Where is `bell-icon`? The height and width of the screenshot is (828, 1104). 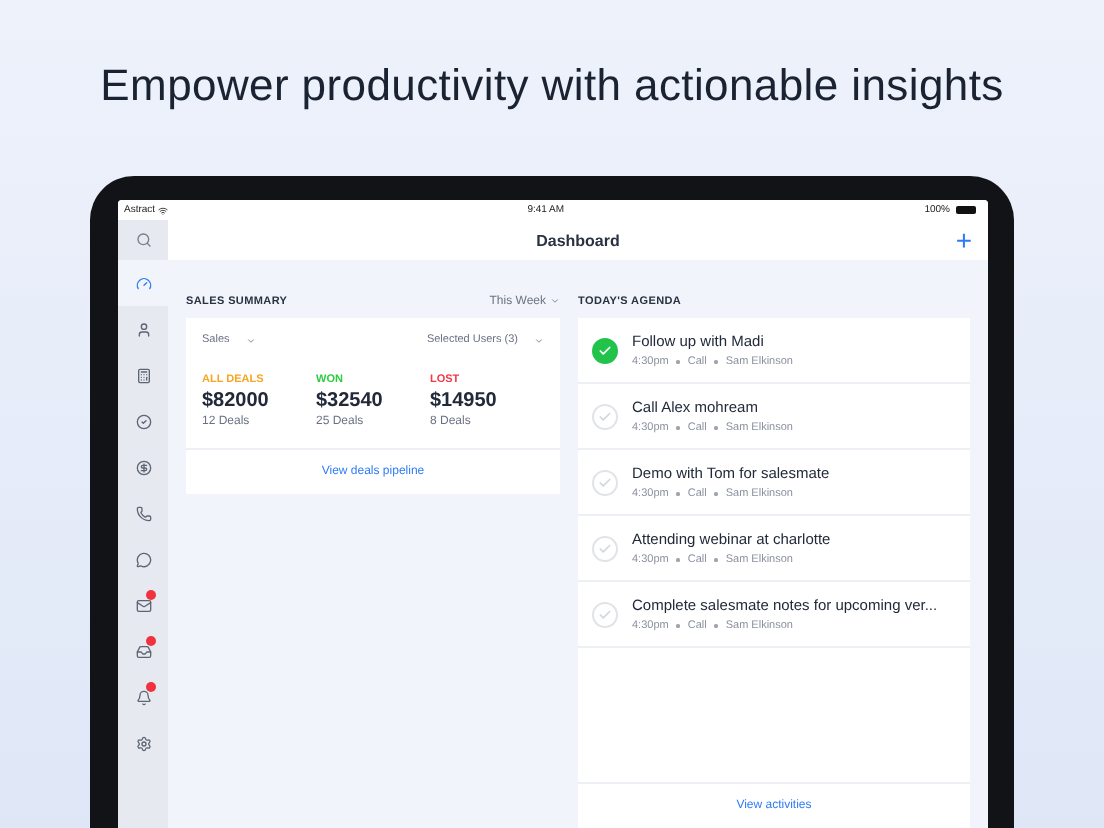 bell-icon is located at coordinates (143, 697).